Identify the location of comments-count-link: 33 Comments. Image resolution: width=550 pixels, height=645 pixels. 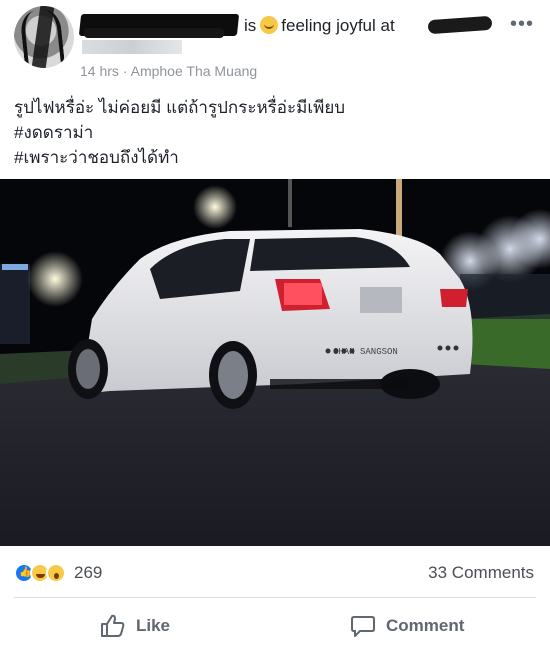
(481, 573).